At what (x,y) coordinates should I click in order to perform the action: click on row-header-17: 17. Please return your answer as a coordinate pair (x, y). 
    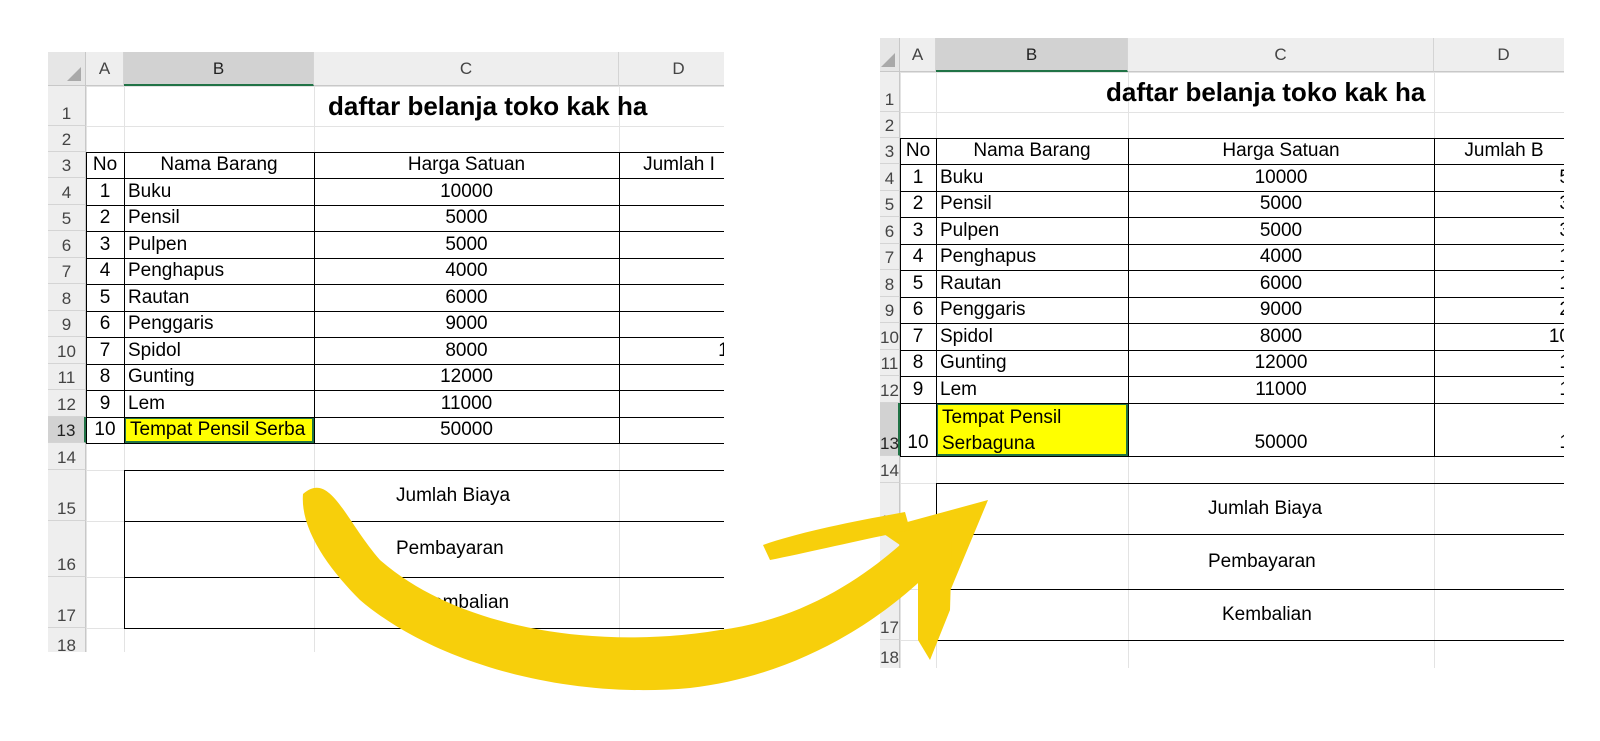
    Looking at the image, I should click on (67, 602).